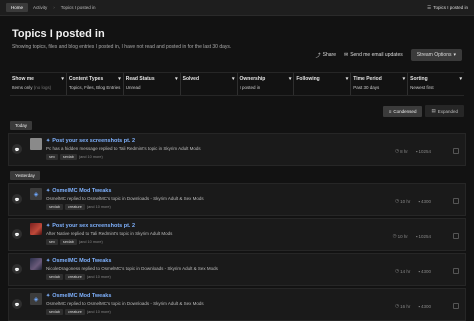  Describe the element at coordinates (40, 7) in the screenshot. I see `breadcrumb-activity: Activity` at that location.